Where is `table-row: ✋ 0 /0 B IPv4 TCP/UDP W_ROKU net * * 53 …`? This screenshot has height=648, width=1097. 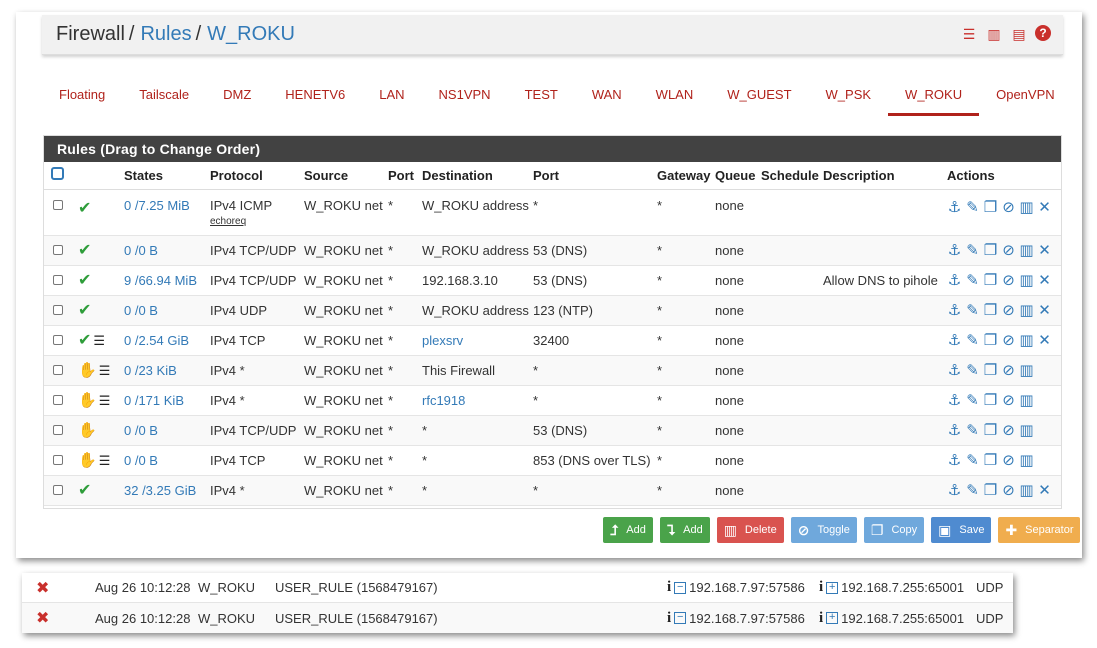
table-row: ✋ 0 /0 B IPv4 TCP/UDP W_ROKU net * * 53 … is located at coordinates (552, 430).